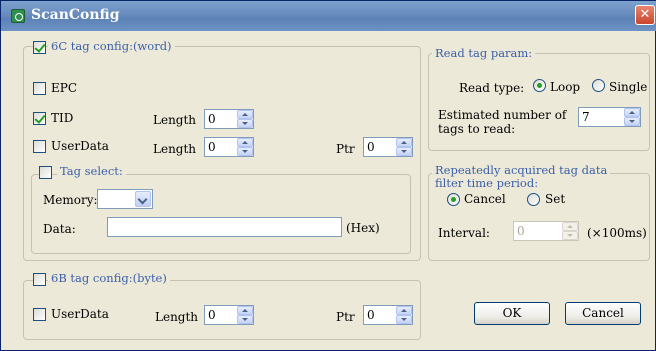 The height and width of the screenshot is (351, 656). Describe the element at coordinates (212, 315) in the screenshot. I see `tag6b-length-value: 0` at that location.